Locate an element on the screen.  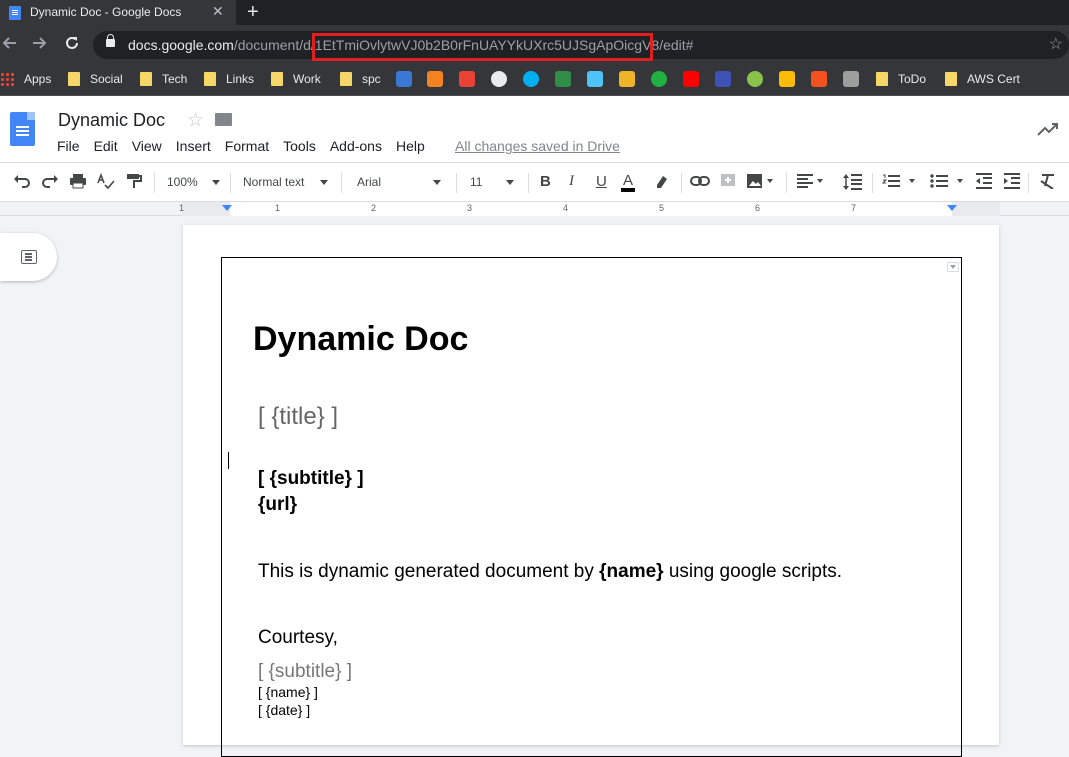
table-cell-menu-icon is located at coordinates (953, 267).